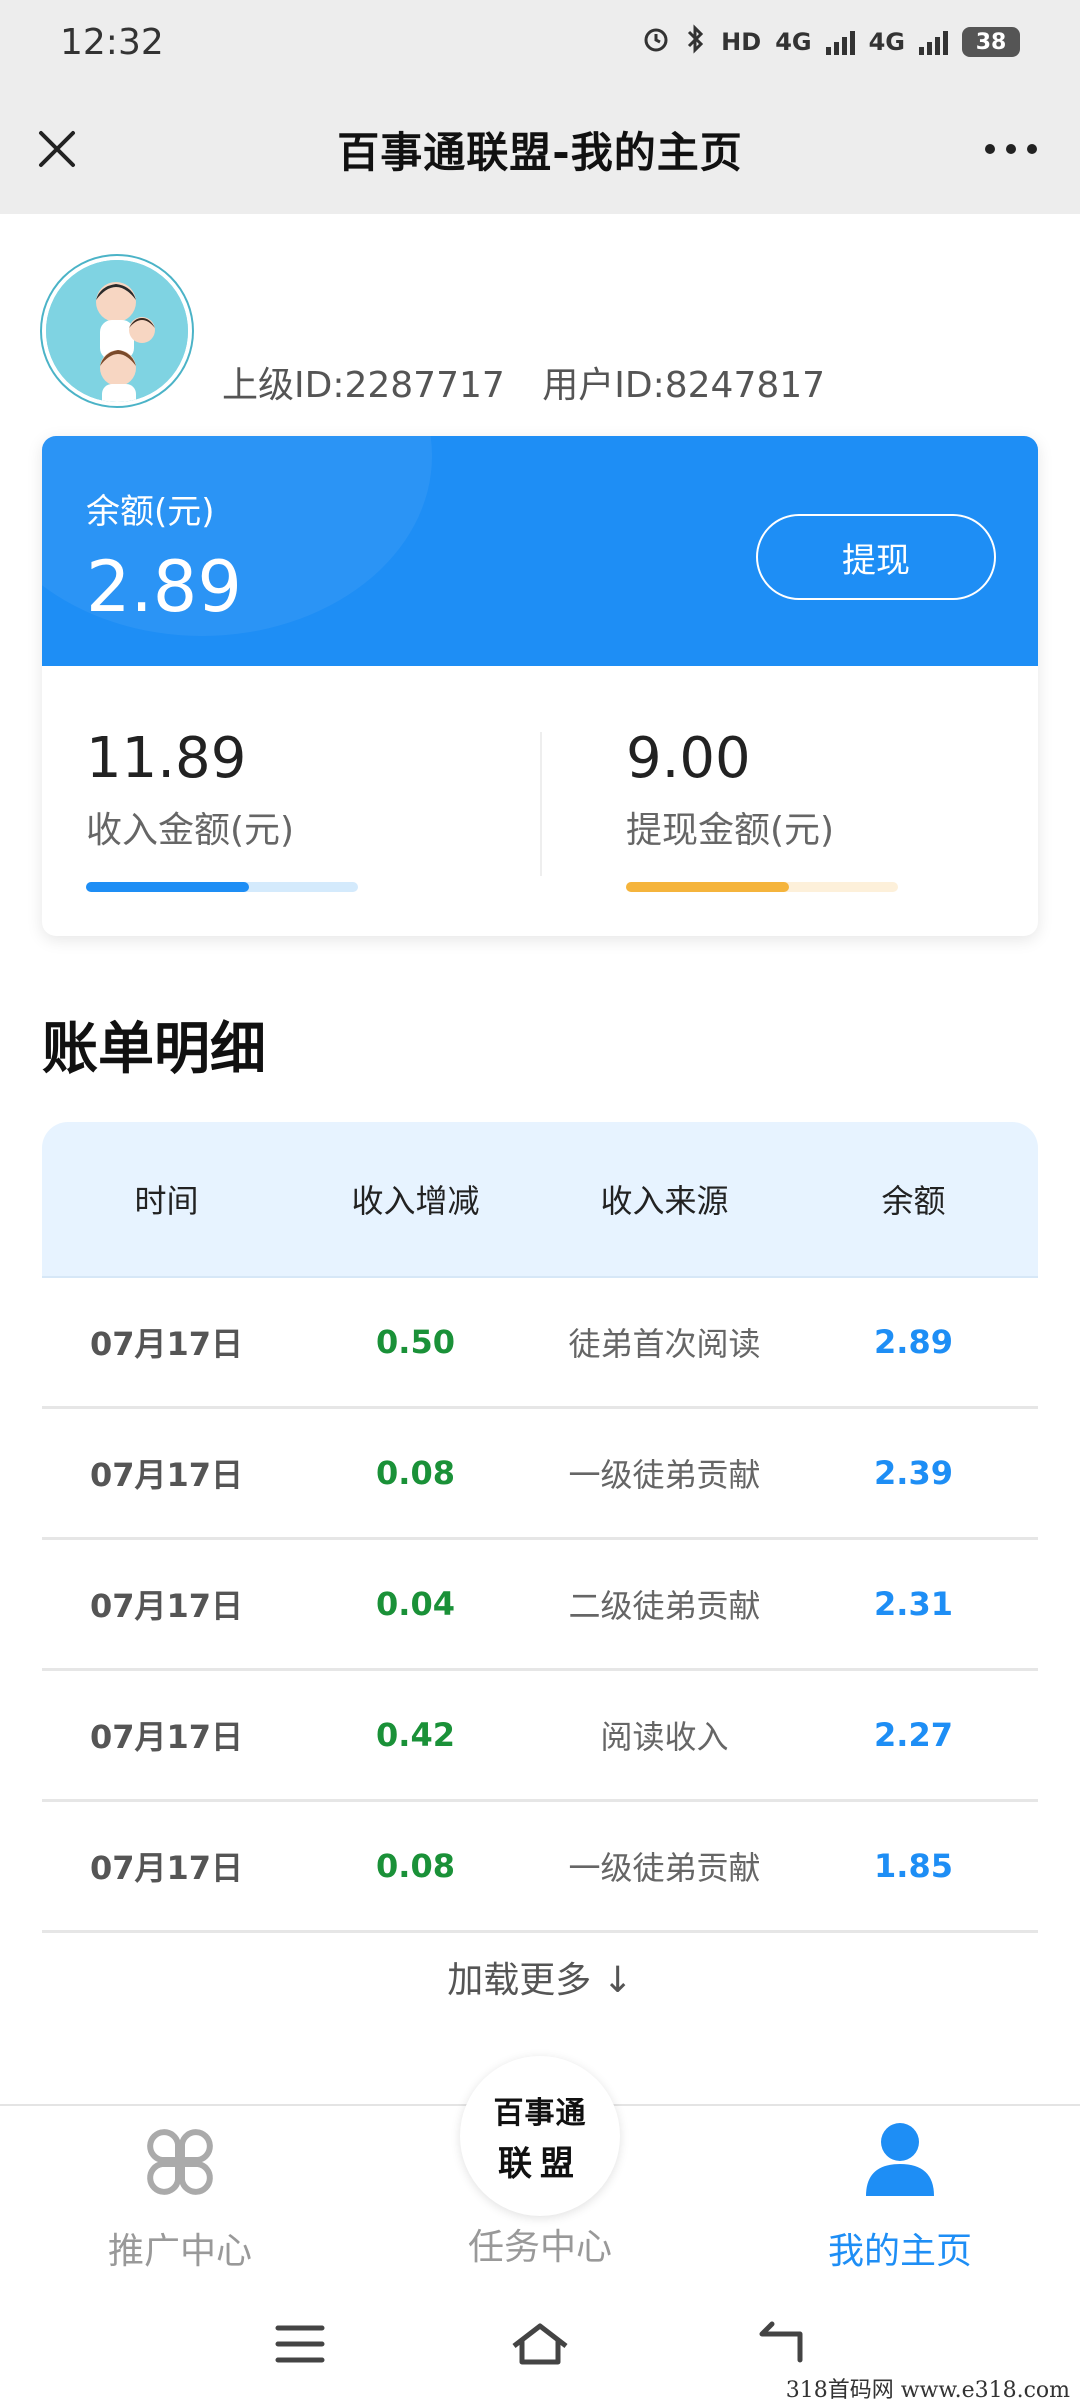 The height and width of the screenshot is (2400, 1080). I want to click on system-home-button, so click(540, 2344).